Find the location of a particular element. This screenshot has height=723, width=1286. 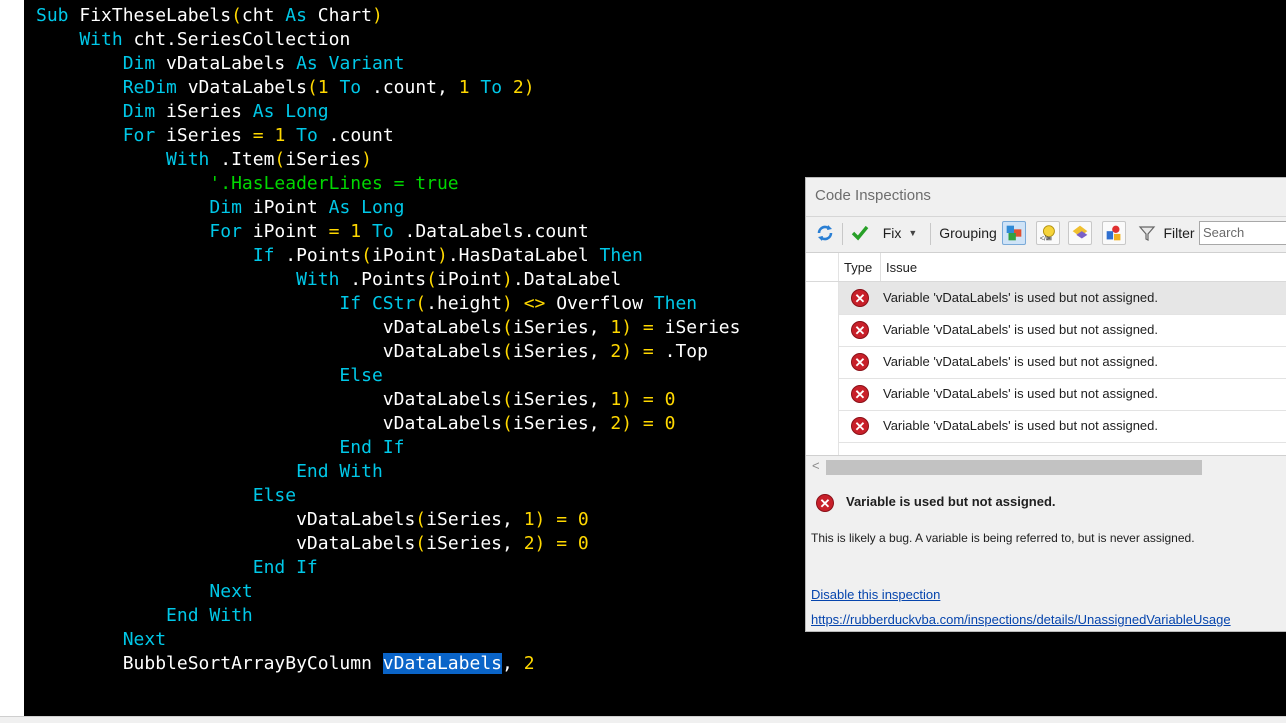

code-line: vDataLabels(iSeries, 1) = iSeries is located at coordinates (388, 328).